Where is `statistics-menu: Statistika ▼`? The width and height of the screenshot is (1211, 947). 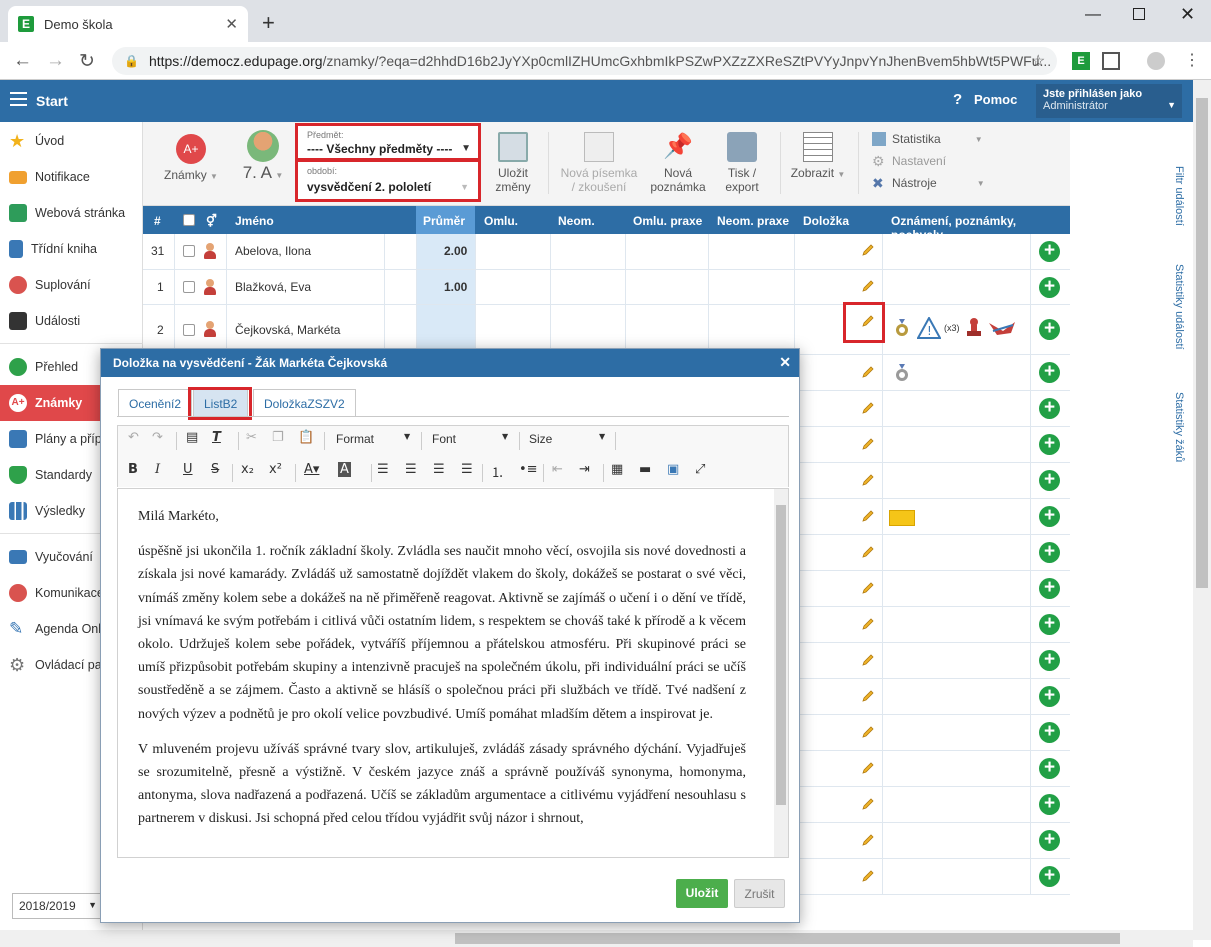 statistics-menu: Statistika ▼ is located at coordinates (927, 139).